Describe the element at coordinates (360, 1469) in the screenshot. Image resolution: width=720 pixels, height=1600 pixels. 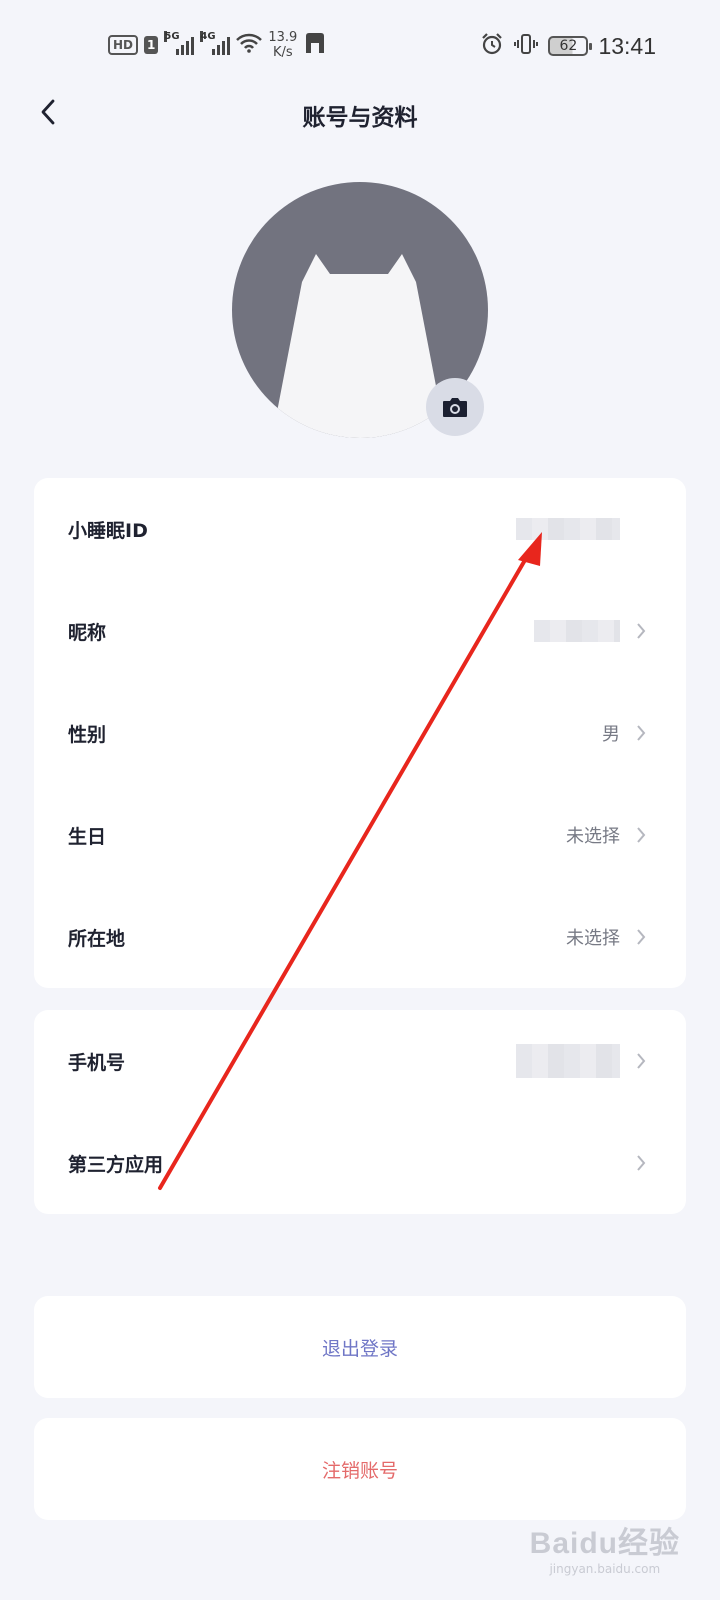
I see `delete-account-button: 注销账号` at that location.